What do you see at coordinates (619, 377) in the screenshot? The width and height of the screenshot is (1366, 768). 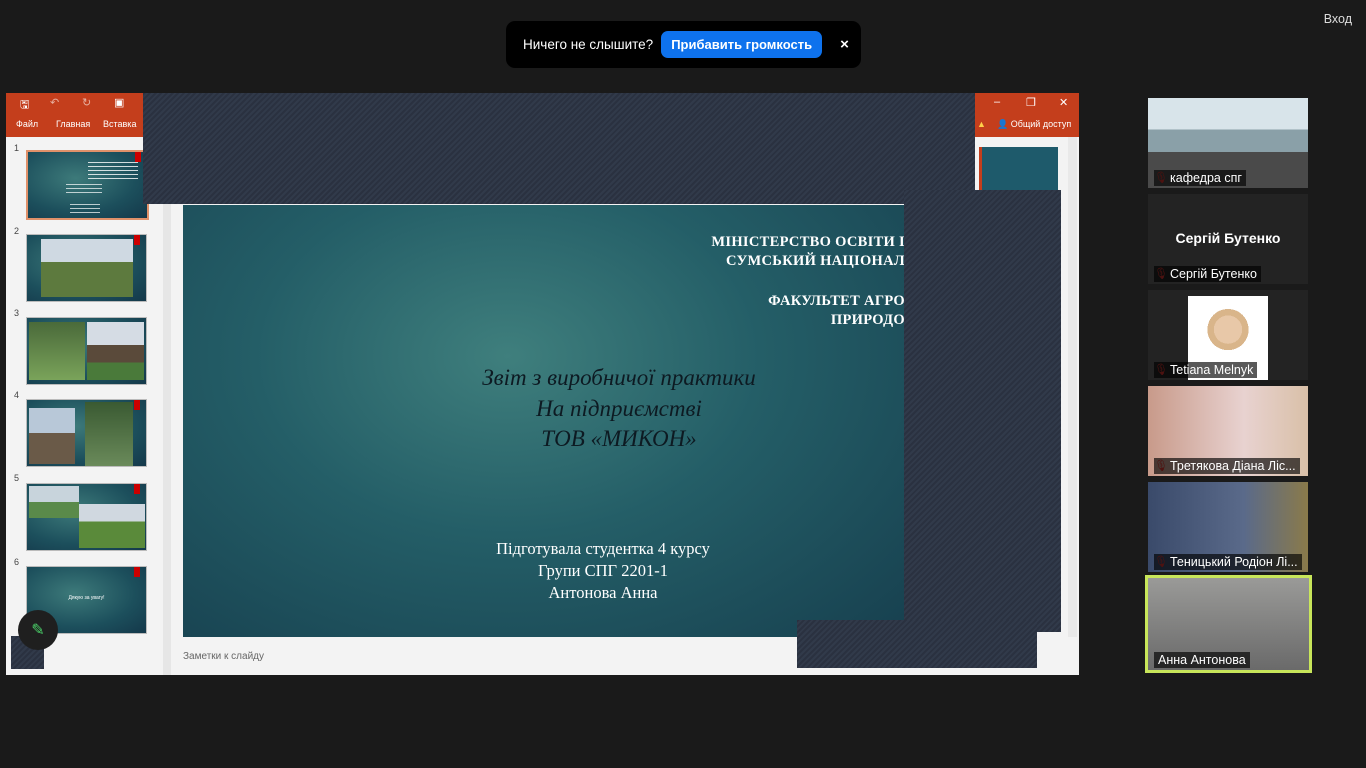 I see `slide-title-1: Звіт з виробничої практики` at bounding box center [619, 377].